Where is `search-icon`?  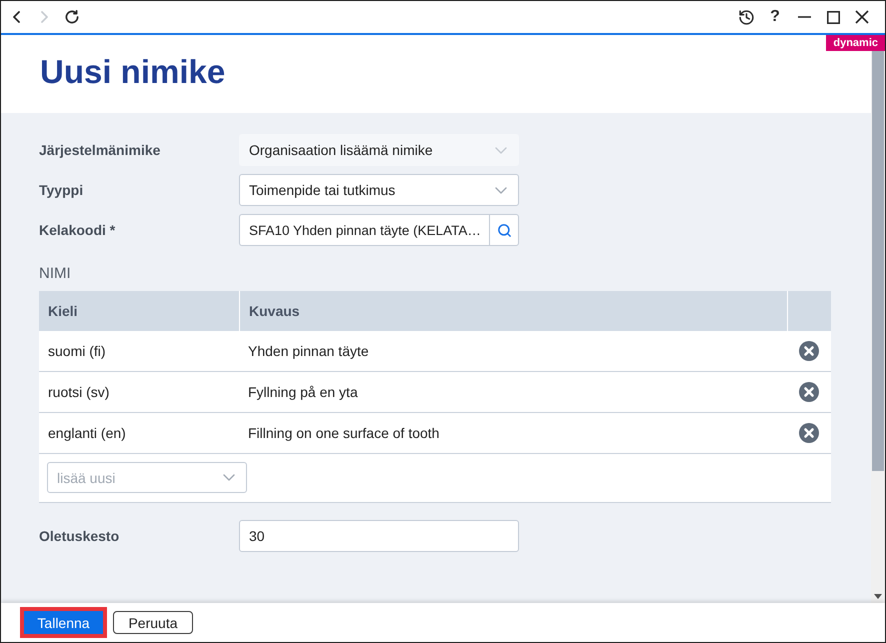
search-icon is located at coordinates (504, 230).